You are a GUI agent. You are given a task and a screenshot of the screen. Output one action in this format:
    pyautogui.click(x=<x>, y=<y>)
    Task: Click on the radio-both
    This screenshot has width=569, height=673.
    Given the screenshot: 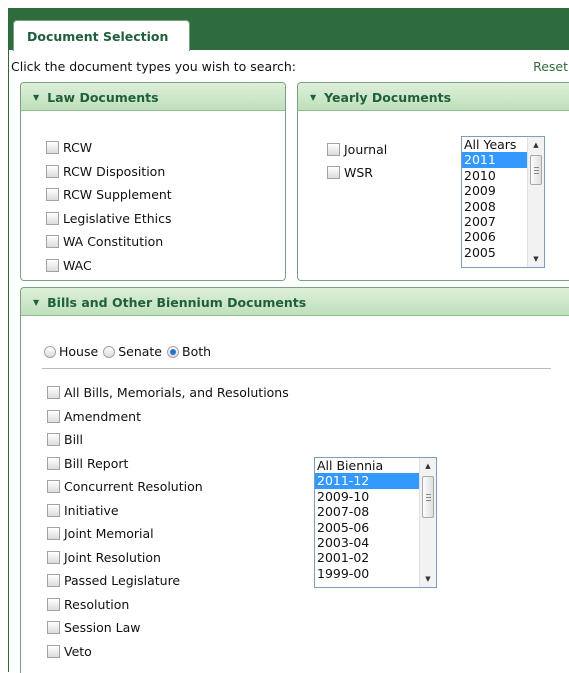 What is the action you would take?
    pyautogui.click(x=173, y=351)
    